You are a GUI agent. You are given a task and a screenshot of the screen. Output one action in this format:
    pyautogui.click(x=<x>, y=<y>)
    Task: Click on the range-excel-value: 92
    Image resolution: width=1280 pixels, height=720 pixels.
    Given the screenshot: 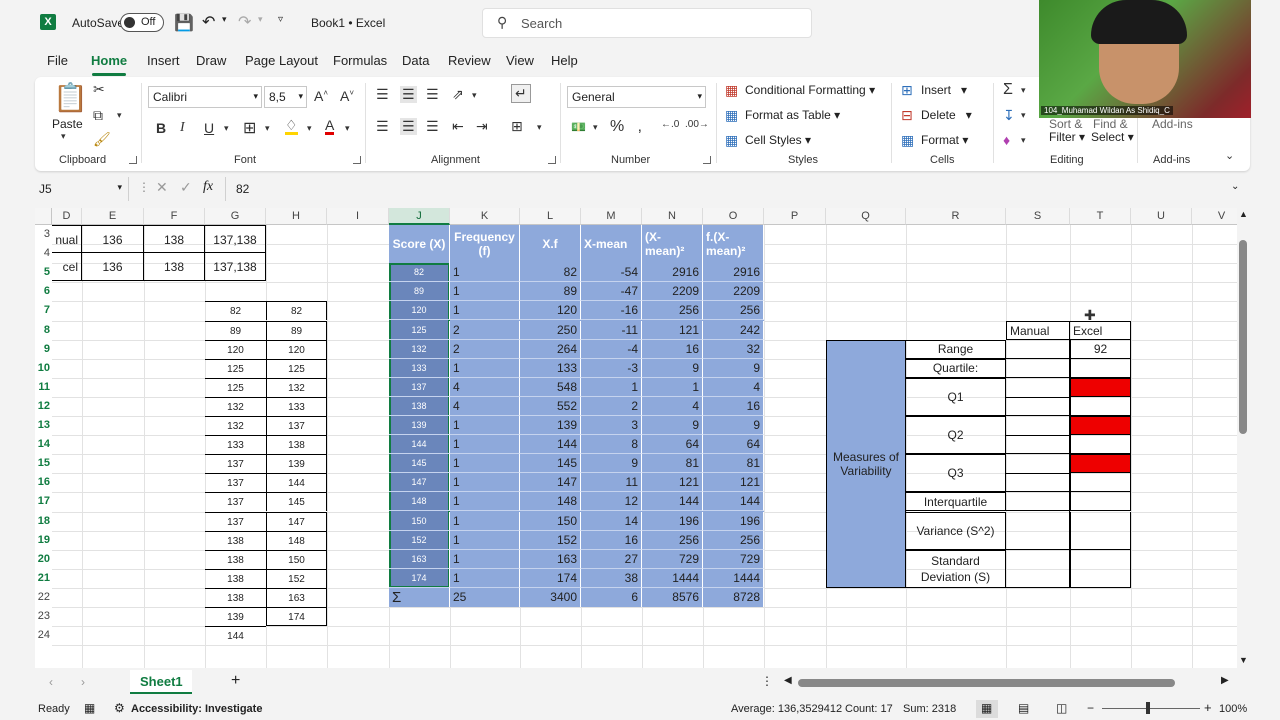 What is the action you would take?
    pyautogui.click(x=1100, y=349)
    